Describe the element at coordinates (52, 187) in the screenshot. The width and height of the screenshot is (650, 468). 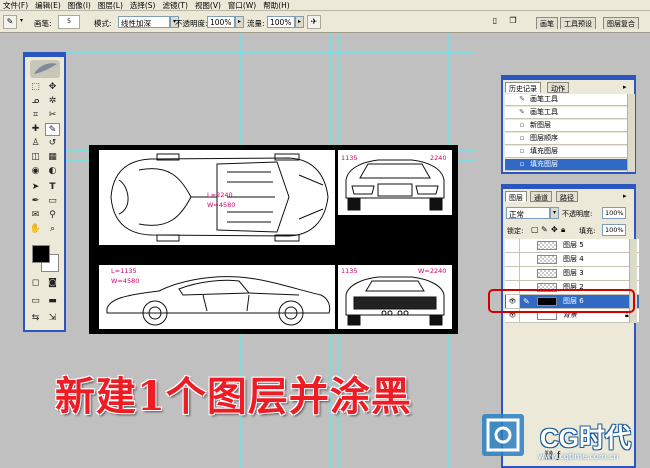
I see `type-tool-icon: T` at that location.